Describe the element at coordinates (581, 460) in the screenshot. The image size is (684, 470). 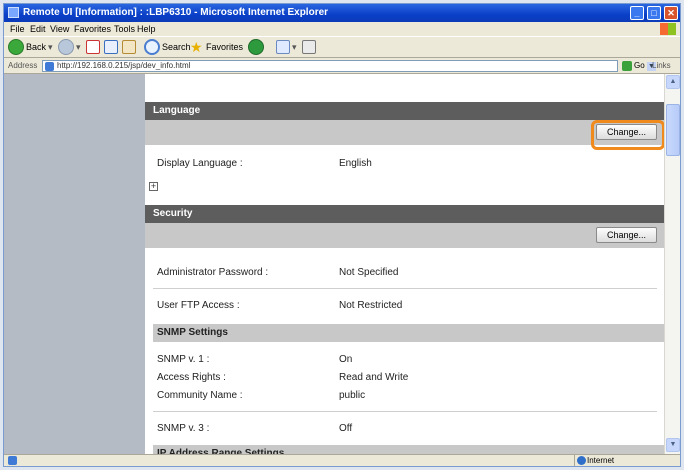
I see `internet-globe-icon` at that location.